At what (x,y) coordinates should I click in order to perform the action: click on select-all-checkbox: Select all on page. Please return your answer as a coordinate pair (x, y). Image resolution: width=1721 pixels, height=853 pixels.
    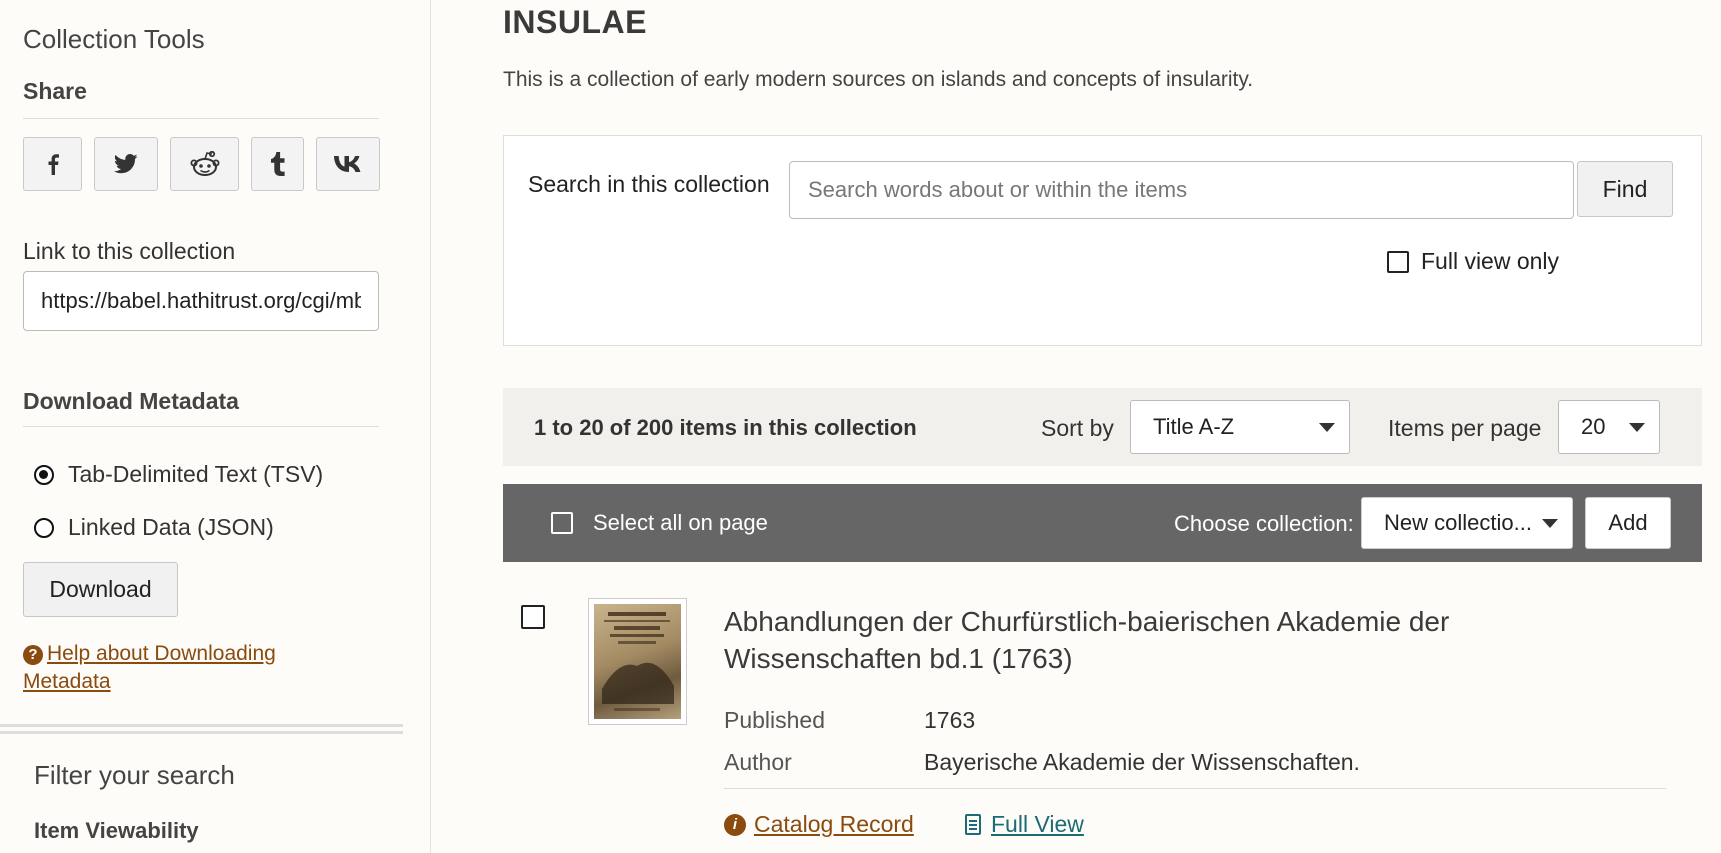
    Looking at the image, I should click on (659, 523).